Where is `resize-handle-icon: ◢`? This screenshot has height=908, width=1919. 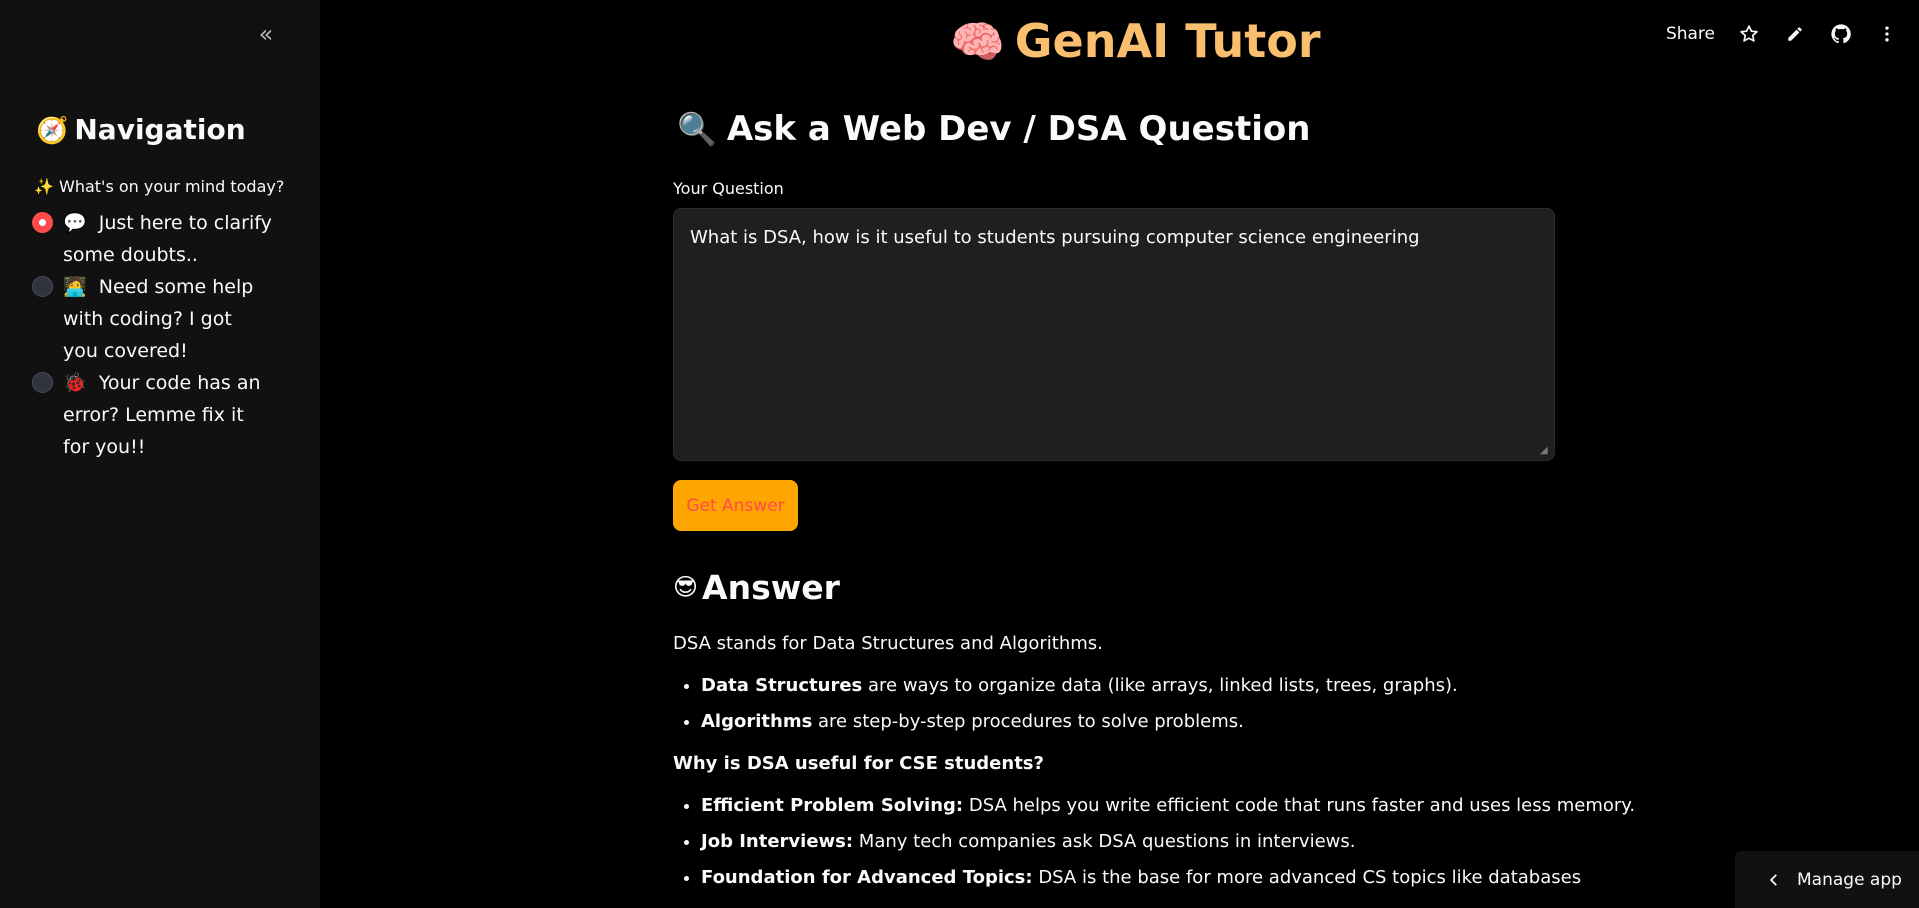
resize-handle-icon: ◢ is located at coordinates (1545, 451).